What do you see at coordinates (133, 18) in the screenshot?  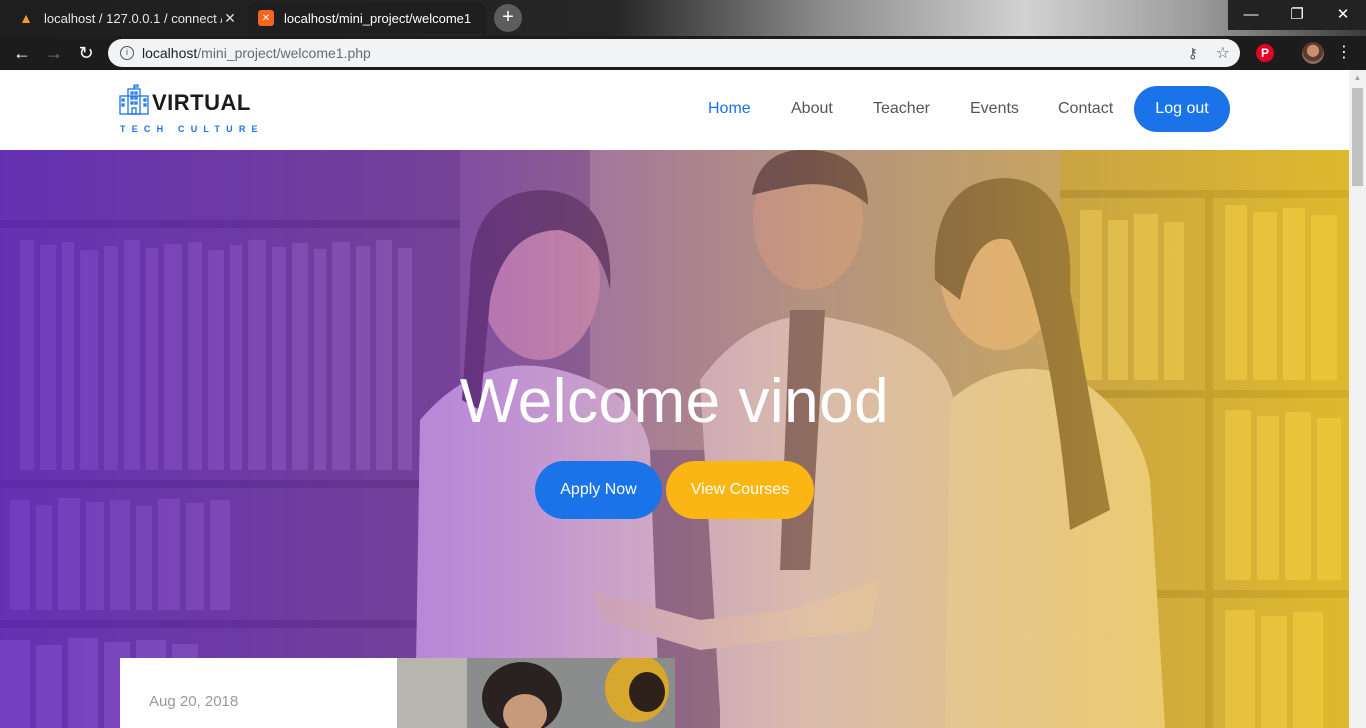 I see `tab-title: localhost / 127.0.0.1 / connect / f` at bounding box center [133, 18].